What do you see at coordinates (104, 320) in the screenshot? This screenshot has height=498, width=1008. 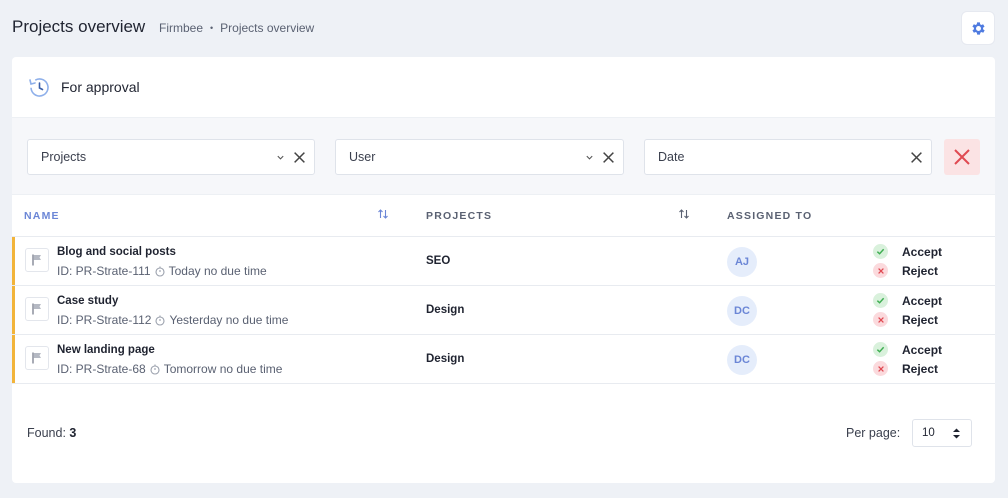 I see `task-id: ID: PR-Strate-112` at bounding box center [104, 320].